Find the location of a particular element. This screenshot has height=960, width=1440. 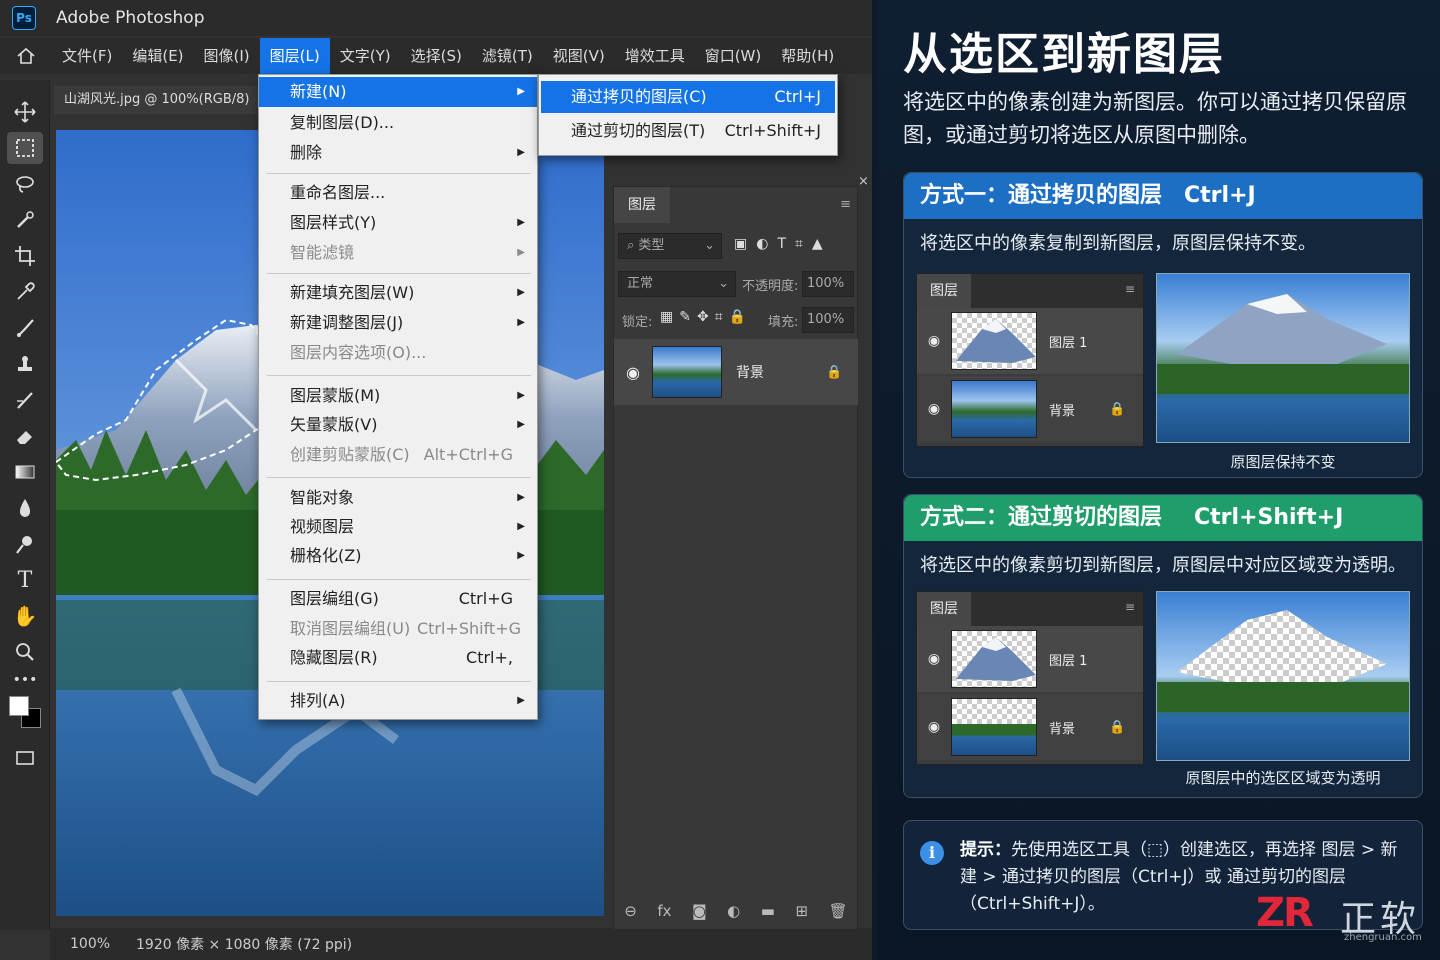

opacity-input: 100% is located at coordinates (828, 284).